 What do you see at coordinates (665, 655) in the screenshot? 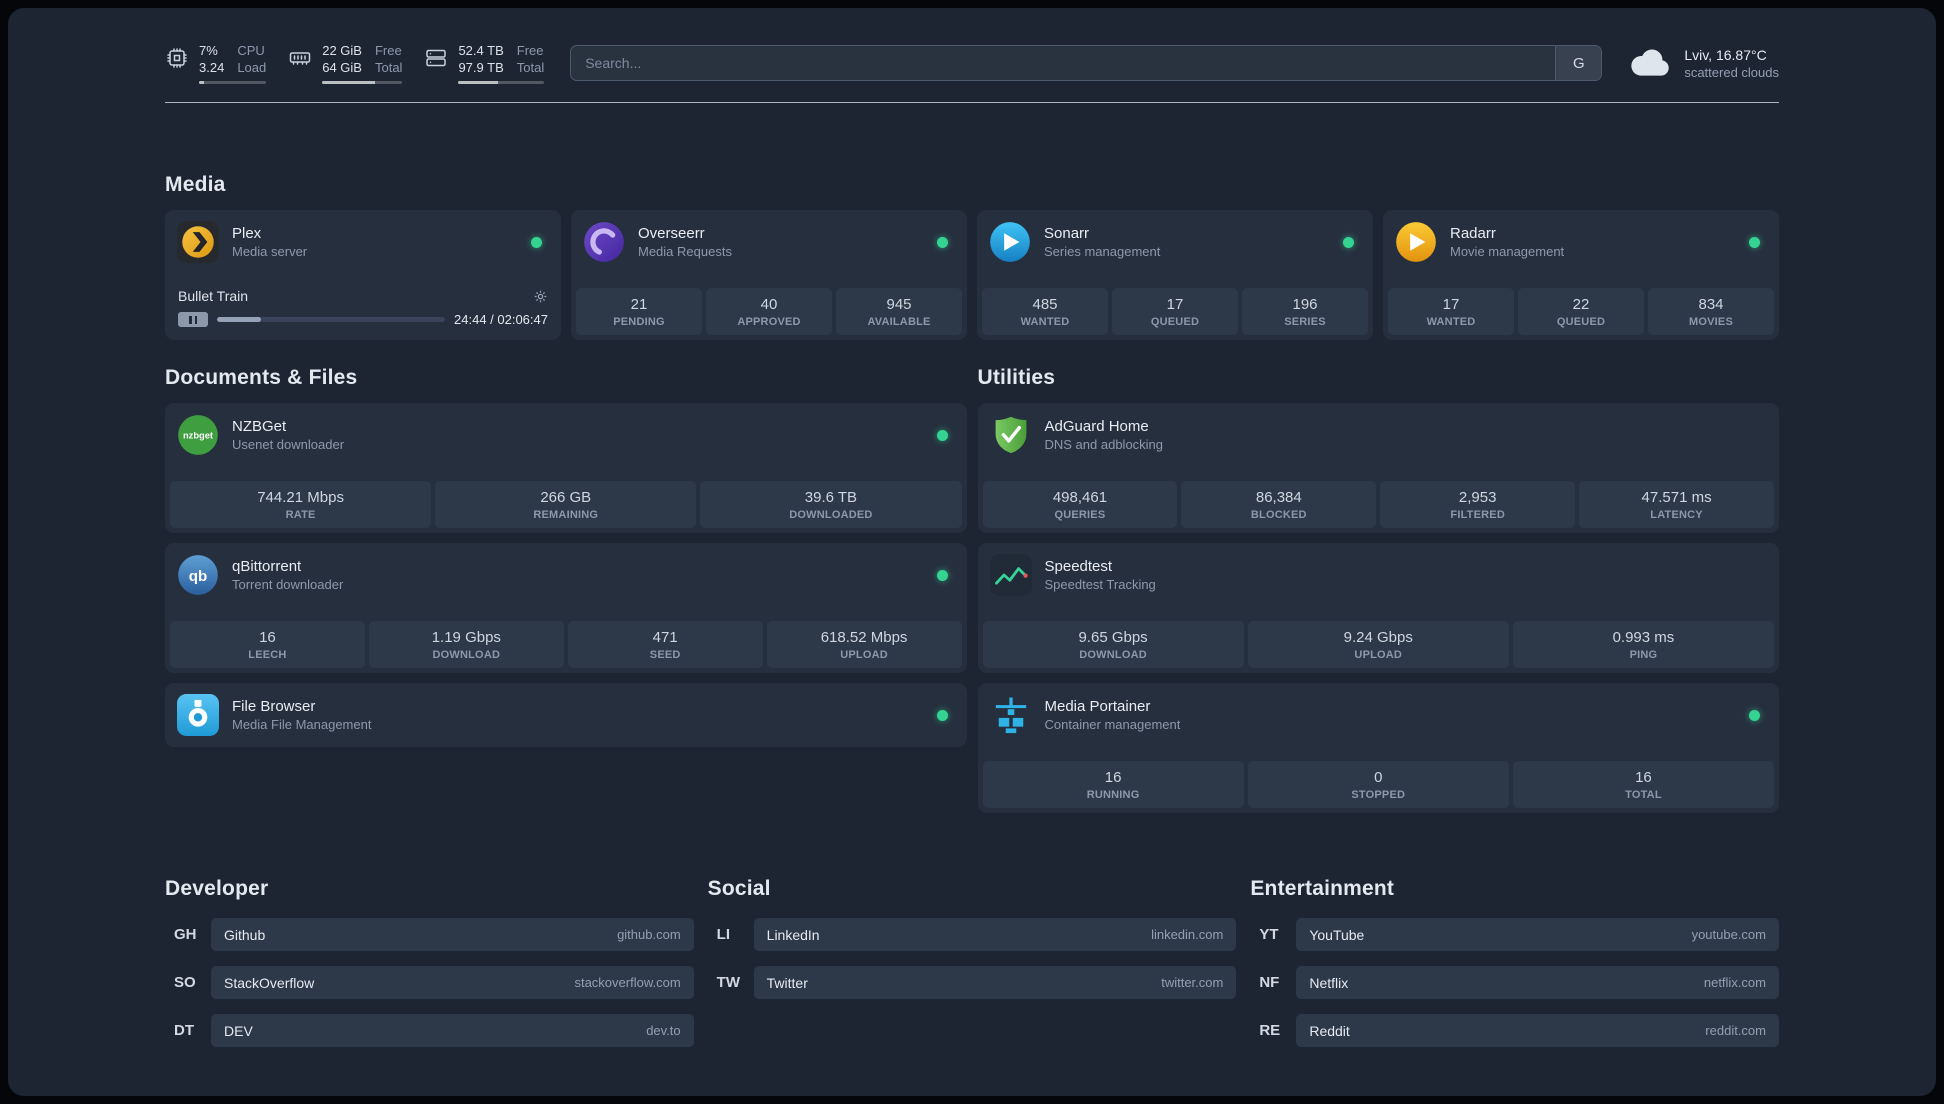
I see `stat-label: SEED` at bounding box center [665, 655].